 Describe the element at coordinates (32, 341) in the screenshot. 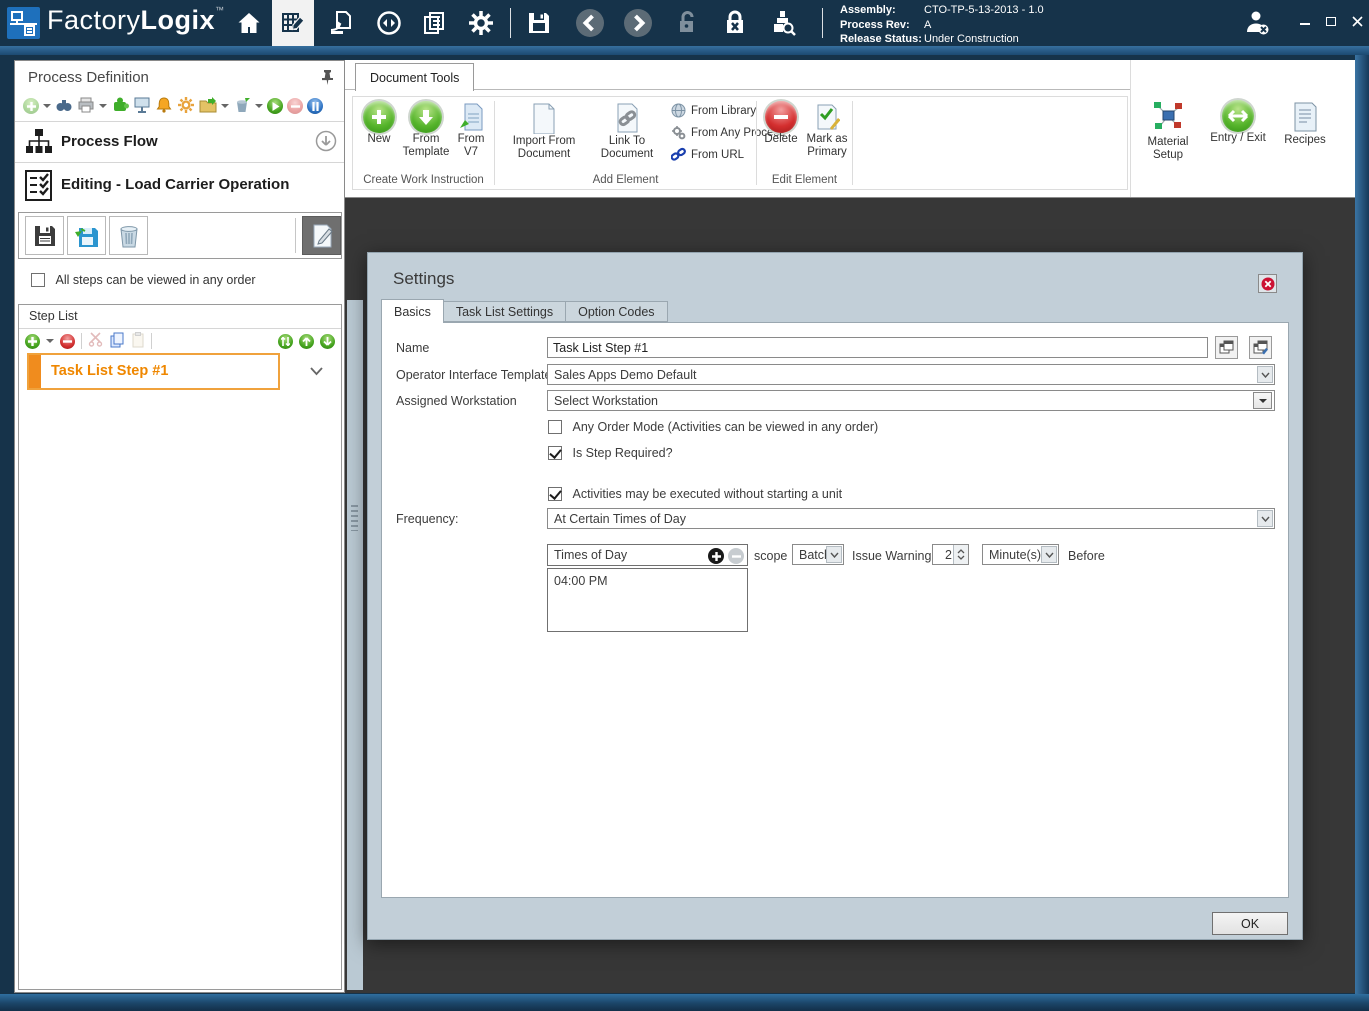

I see `add-step-icon` at that location.